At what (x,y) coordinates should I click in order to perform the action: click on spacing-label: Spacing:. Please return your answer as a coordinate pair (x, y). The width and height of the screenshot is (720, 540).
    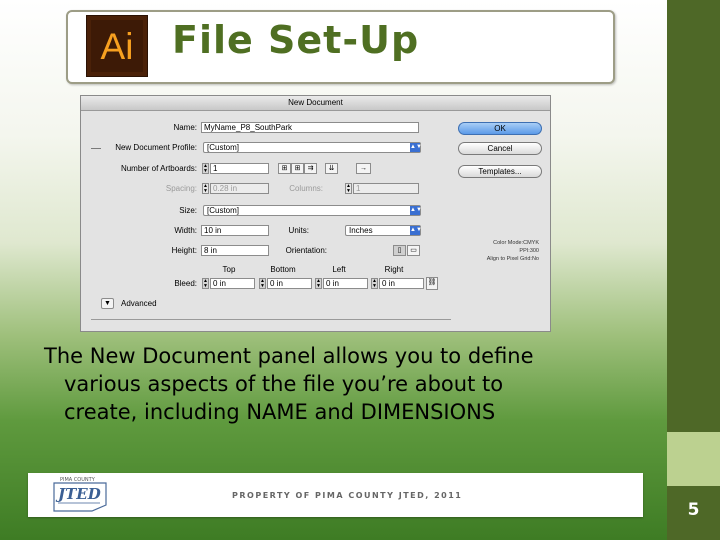
    Looking at the image, I should click on (181, 188).